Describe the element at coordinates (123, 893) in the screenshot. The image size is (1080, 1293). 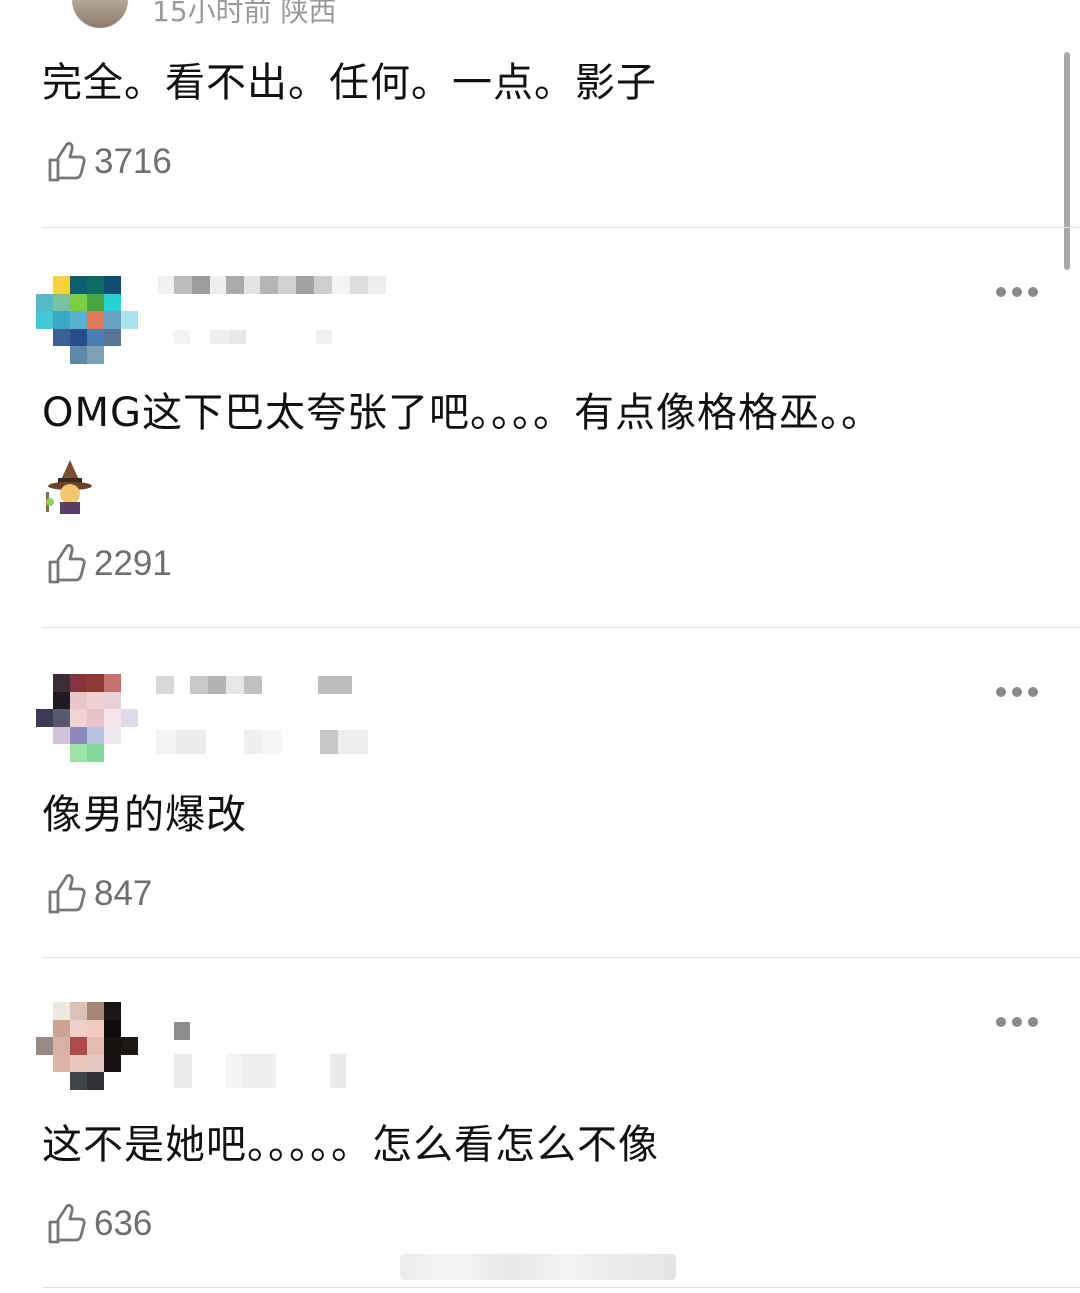
I see `like-count: 847` at that location.